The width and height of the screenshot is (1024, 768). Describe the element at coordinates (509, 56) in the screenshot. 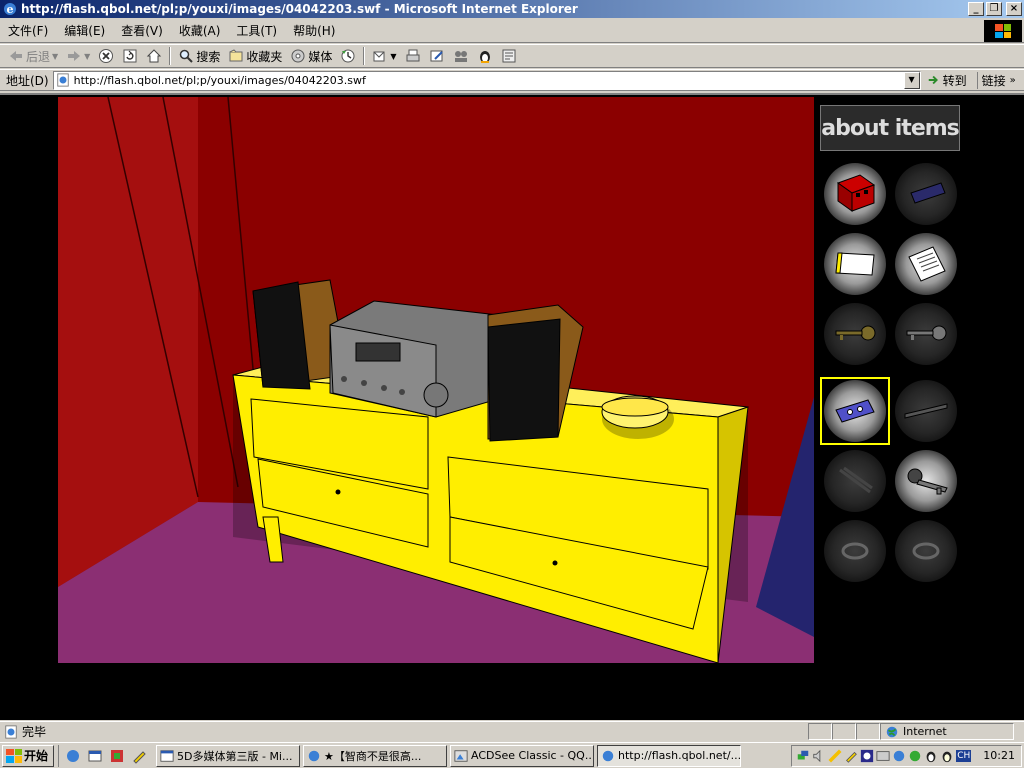

I see `messenger-button` at that location.